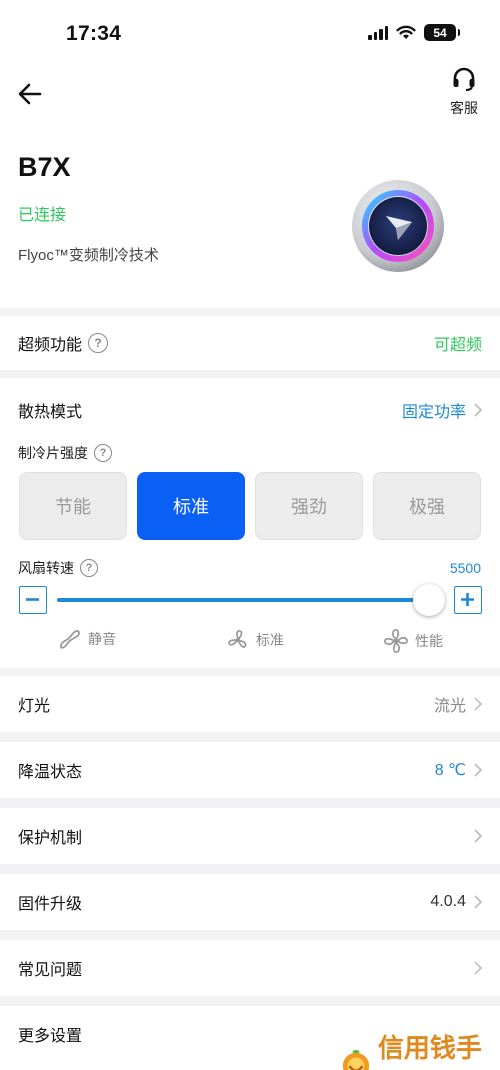 Image resolution: width=500 pixels, height=1070 pixels. I want to click on fan-label-group: 风扇转速 ?, so click(58, 568).